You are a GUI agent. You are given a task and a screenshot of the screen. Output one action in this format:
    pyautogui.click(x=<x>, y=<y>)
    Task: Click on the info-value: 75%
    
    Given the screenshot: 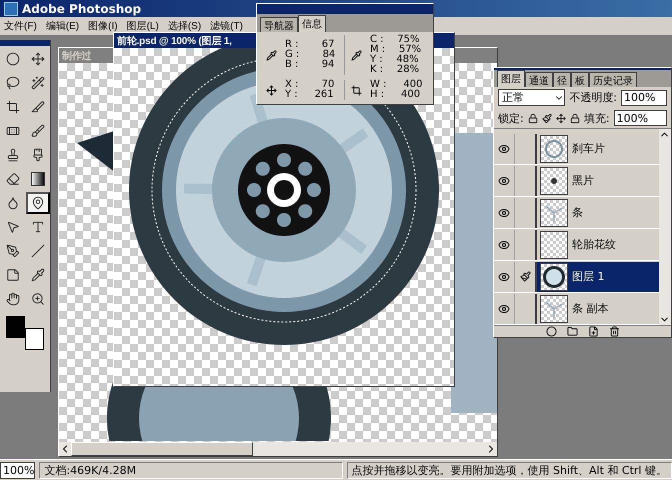 What is the action you would take?
    pyautogui.click(x=408, y=40)
    